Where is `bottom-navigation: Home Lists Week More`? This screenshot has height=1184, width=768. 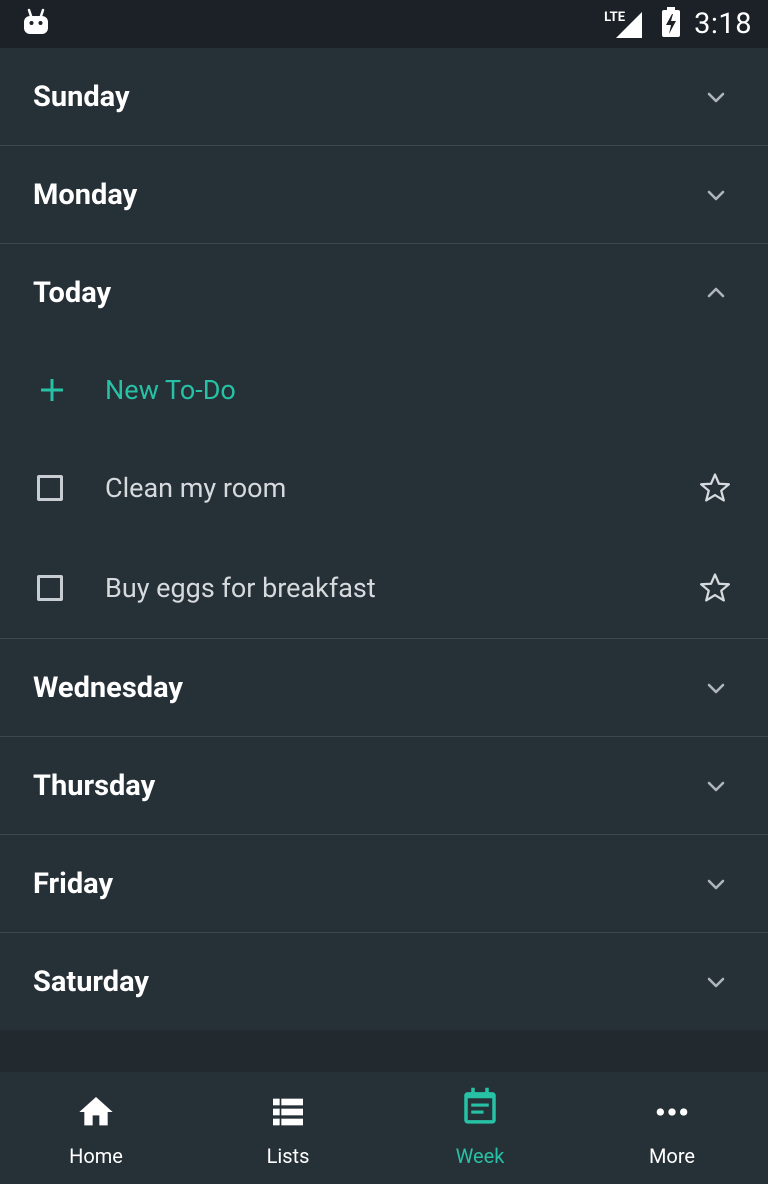
bottom-navigation: Home Lists Week More is located at coordinates (384, 1128).